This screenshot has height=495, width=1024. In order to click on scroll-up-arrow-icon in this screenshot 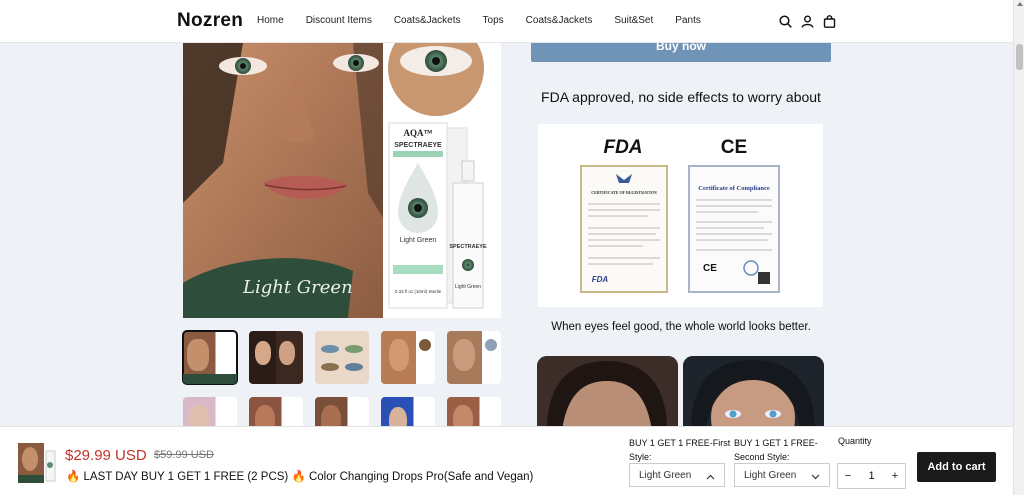, I will do `click(1020, 4)`.